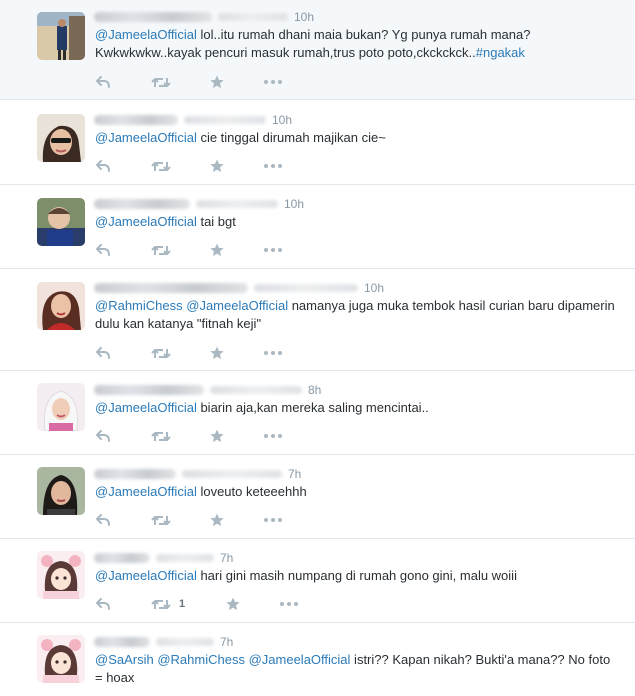  Describe the element at coordinates (291, 137) in the screenshot. I see `tweet-text-segment: cie tinggal dirumah majikan cie~` at that location.